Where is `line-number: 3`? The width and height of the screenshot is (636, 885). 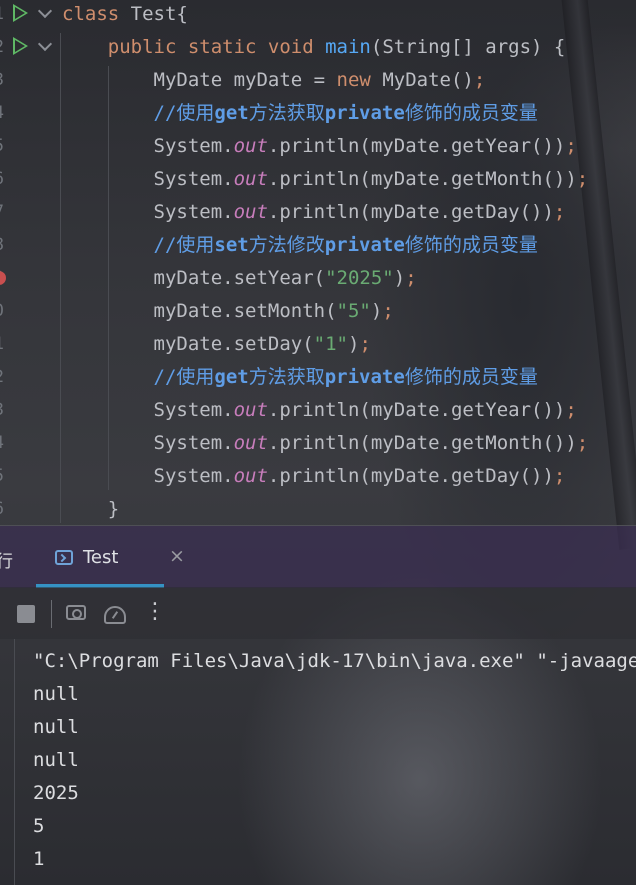
line-number: 3 is located at coordinates (2, 410).